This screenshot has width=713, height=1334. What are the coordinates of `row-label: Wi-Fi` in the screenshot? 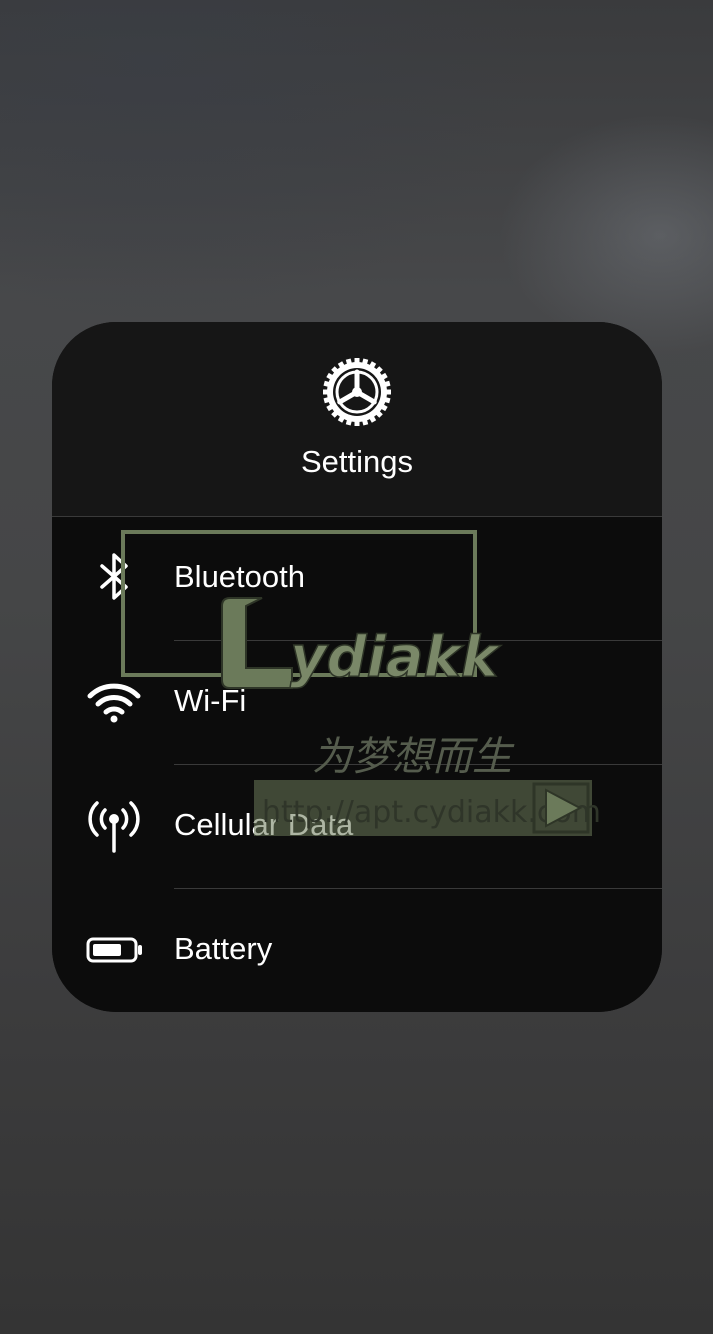 It's located at (210, 700).